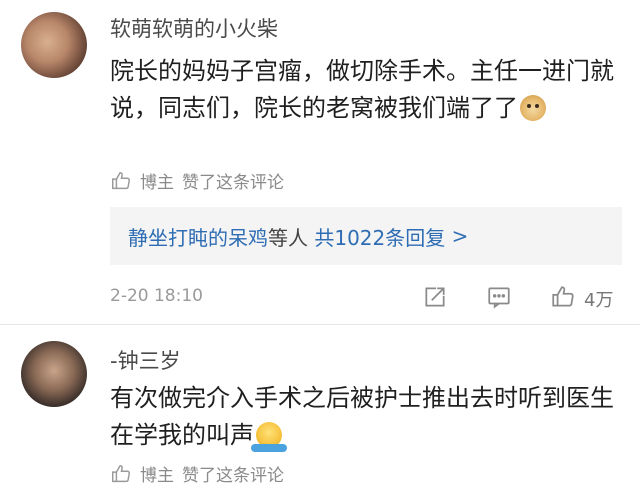 Image resolution: width=640 pixels, height=497 pixels. I want to click on username: 软萌软萌的小火柴, so click(194, 28).